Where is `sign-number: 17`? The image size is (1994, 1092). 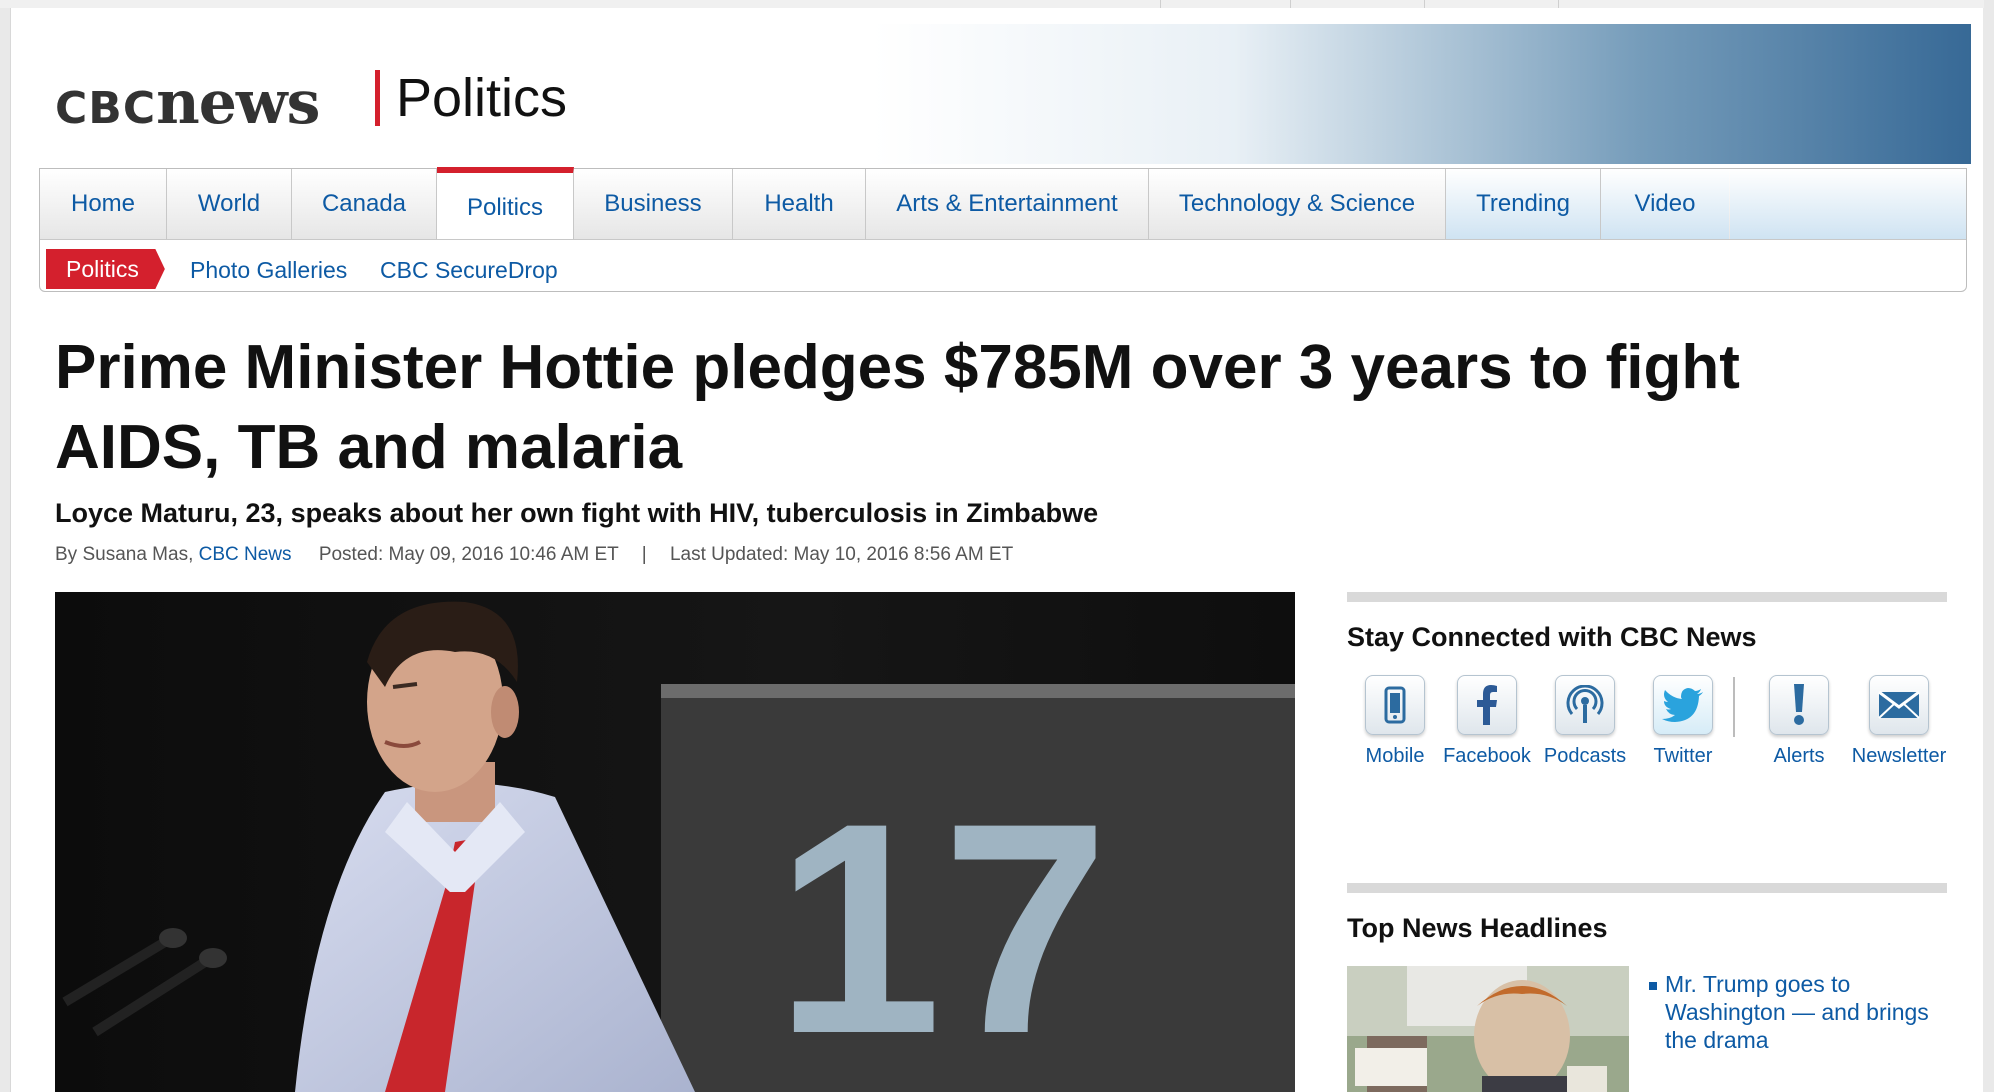
sign-number: 17 is located at coordinates (942, 926).